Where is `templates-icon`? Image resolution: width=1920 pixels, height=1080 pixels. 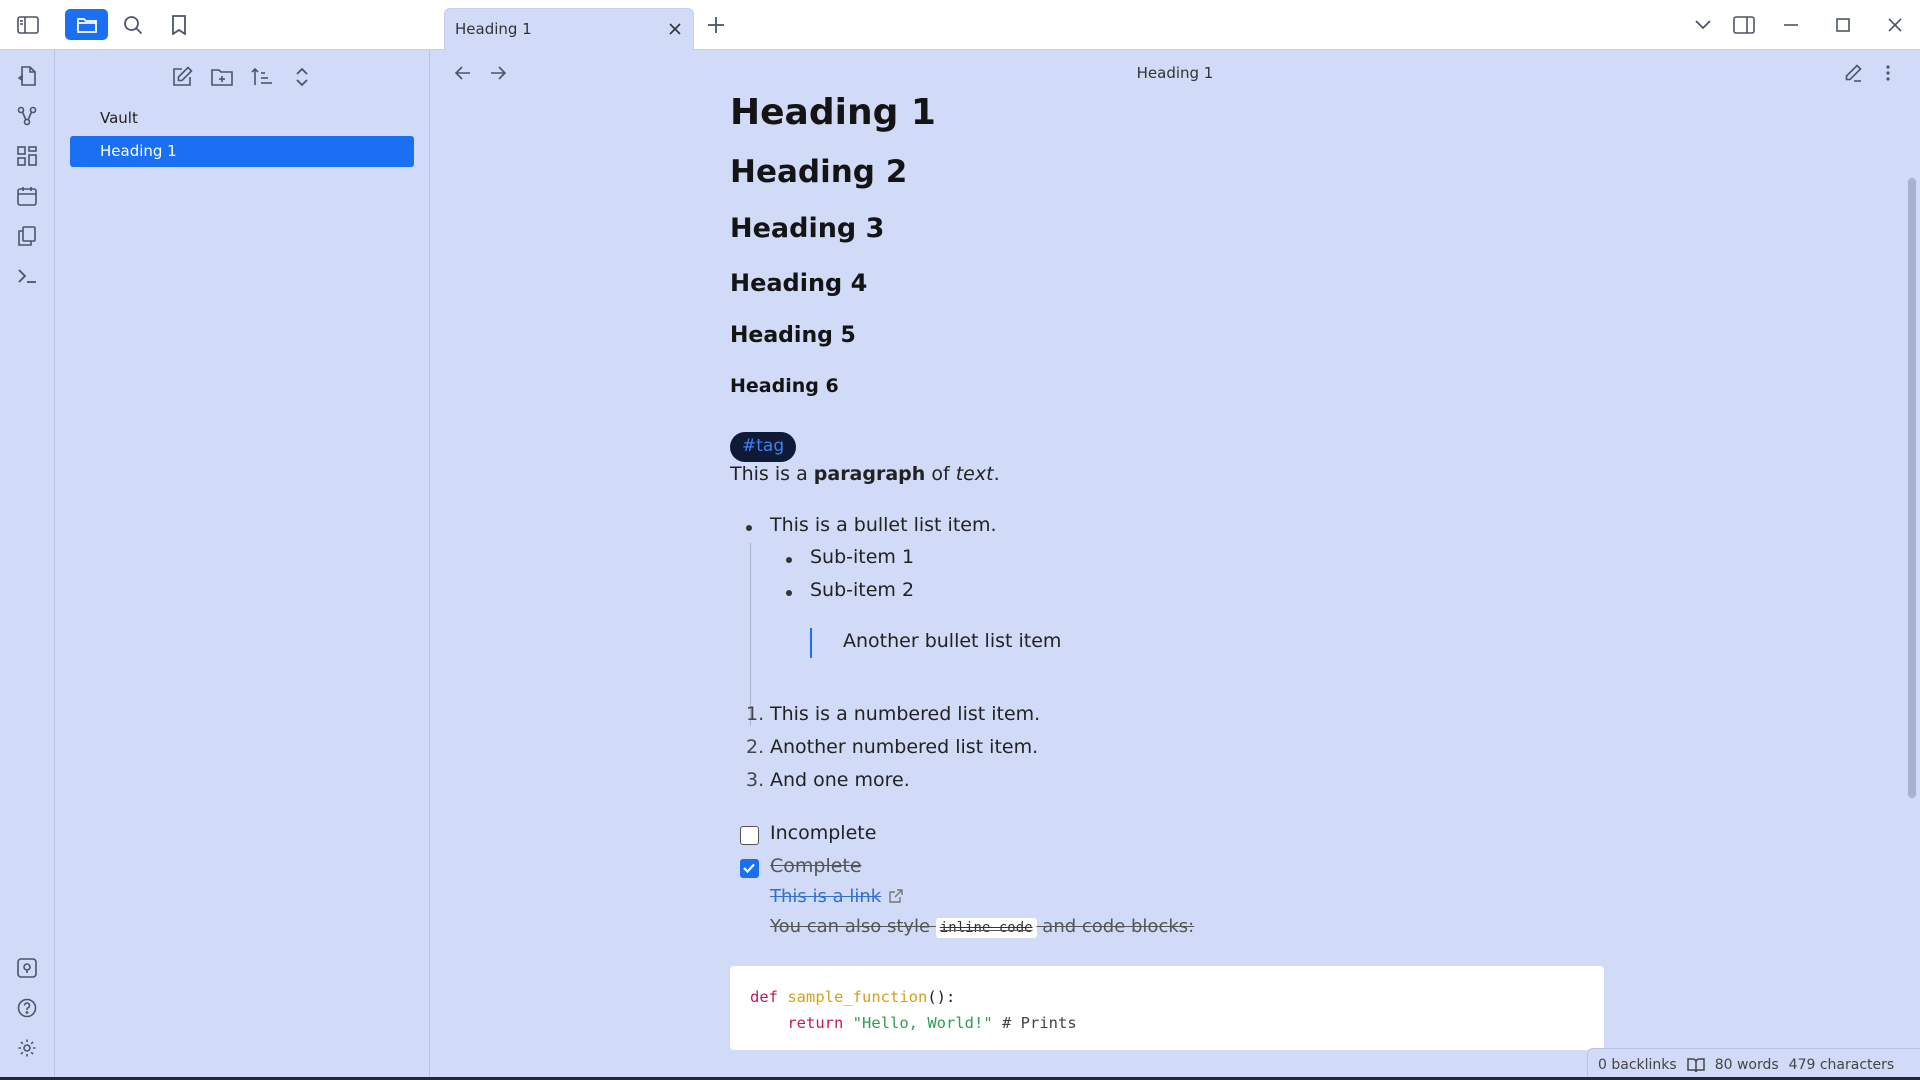 templates-icon is located at coordinates (27, 236).